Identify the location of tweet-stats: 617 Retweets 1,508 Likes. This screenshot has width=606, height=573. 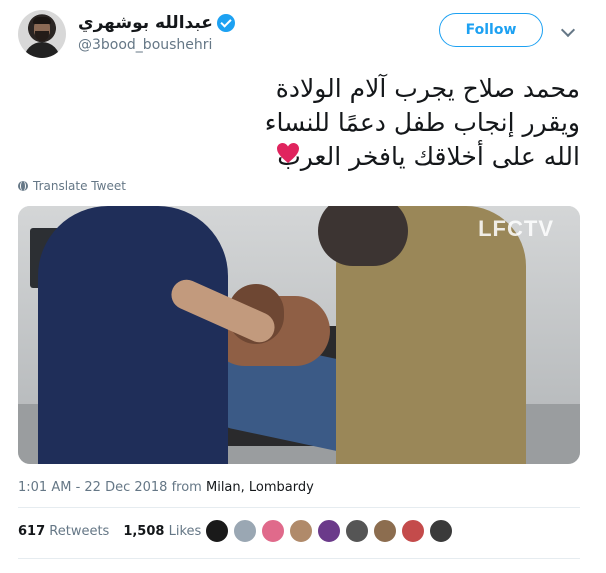
(109, 531).